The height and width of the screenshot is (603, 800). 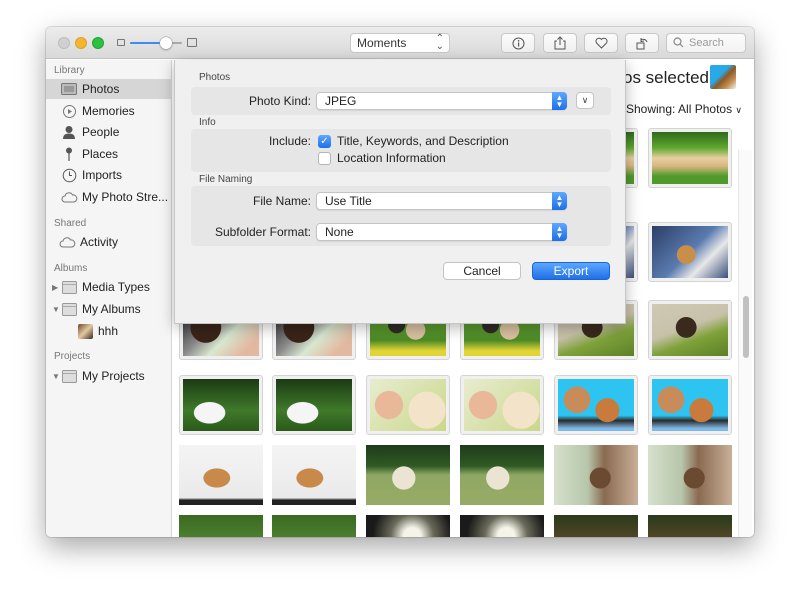 I want to click on vertical-scrollbar, so click(x=745, y=343).